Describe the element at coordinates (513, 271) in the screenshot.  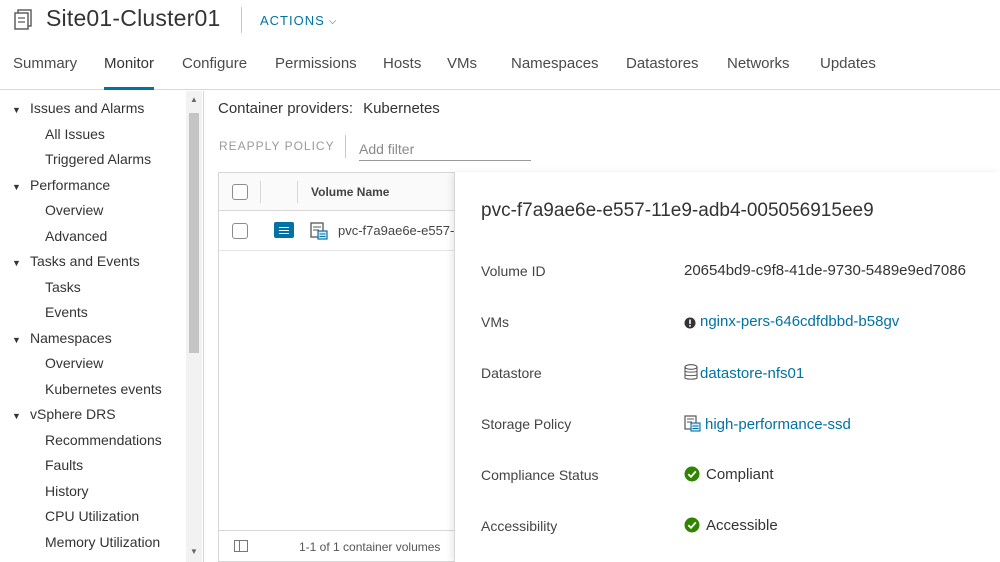
I see `volume-id-label: Volume ID` at that location.